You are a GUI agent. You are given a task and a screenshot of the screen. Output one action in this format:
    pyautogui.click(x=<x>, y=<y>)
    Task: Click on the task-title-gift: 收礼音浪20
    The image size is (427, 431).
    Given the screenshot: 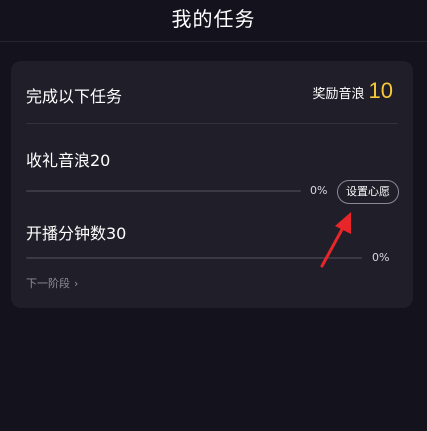 What is the action you would take?
    pyautogui.click(x=68, y=160)
    